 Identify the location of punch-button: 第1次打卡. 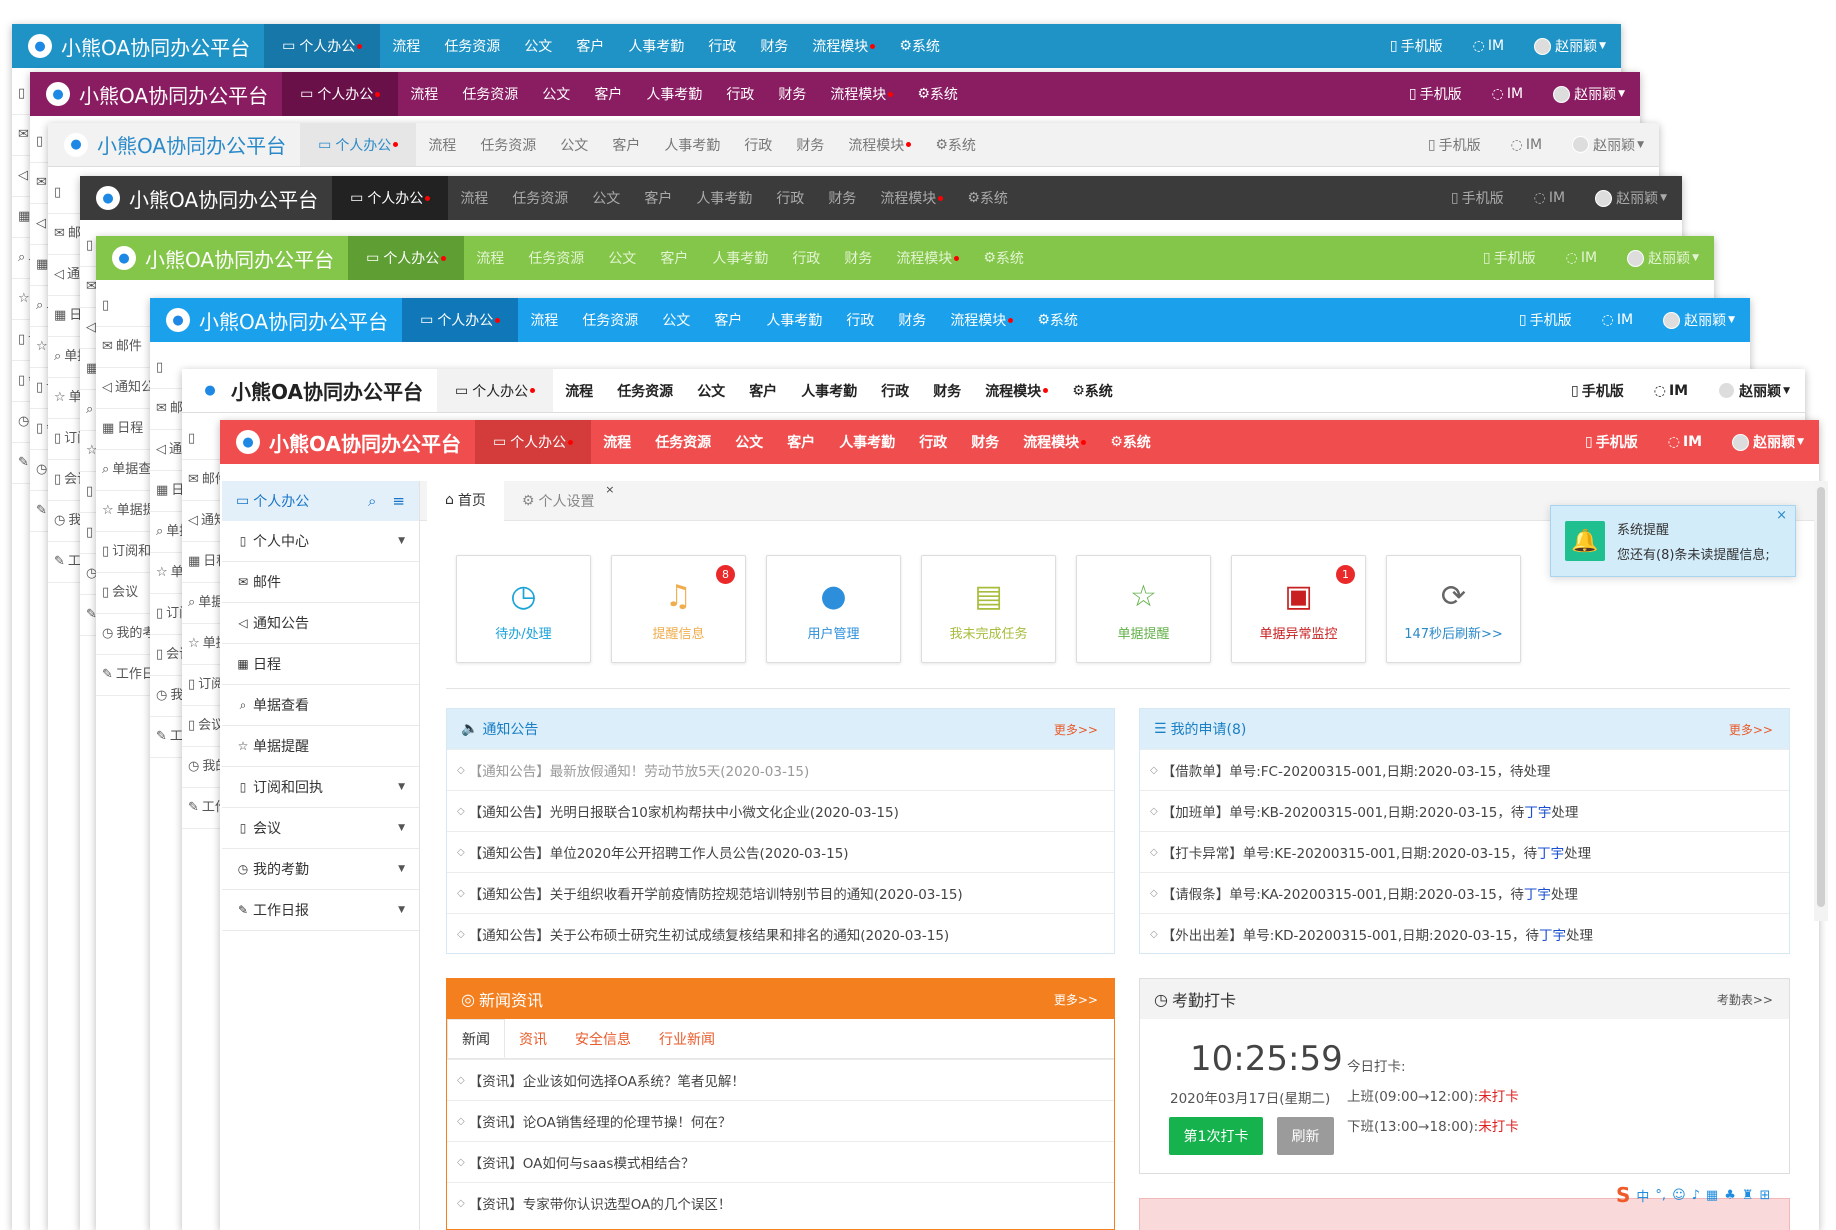
(1216, 1136).